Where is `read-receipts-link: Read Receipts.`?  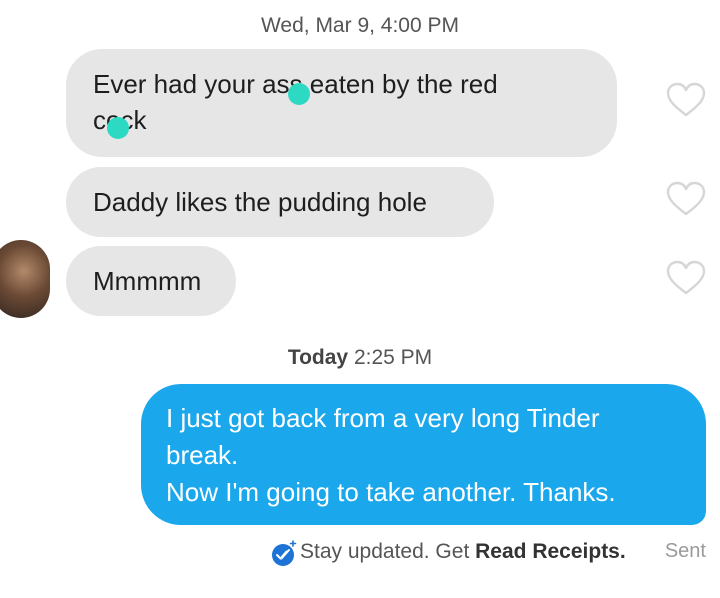 read-receipts-link: Read Receipts. is located at coordinates (550, 551).